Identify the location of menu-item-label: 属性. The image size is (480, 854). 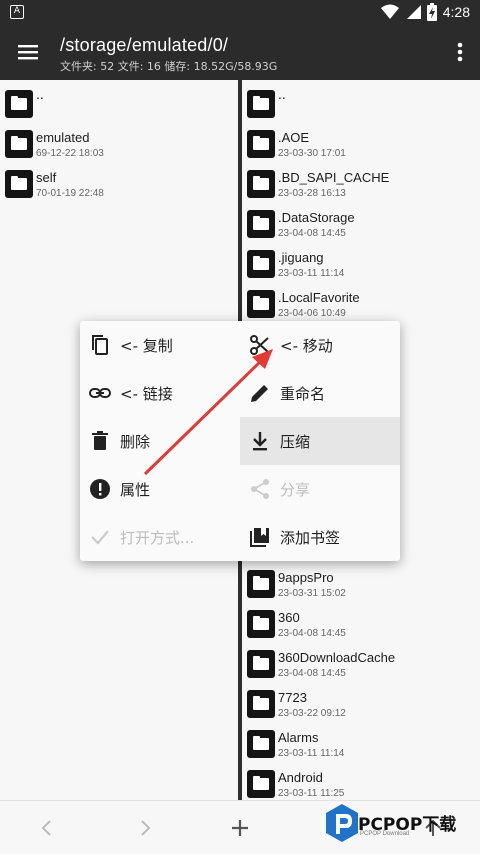
(135, 490).